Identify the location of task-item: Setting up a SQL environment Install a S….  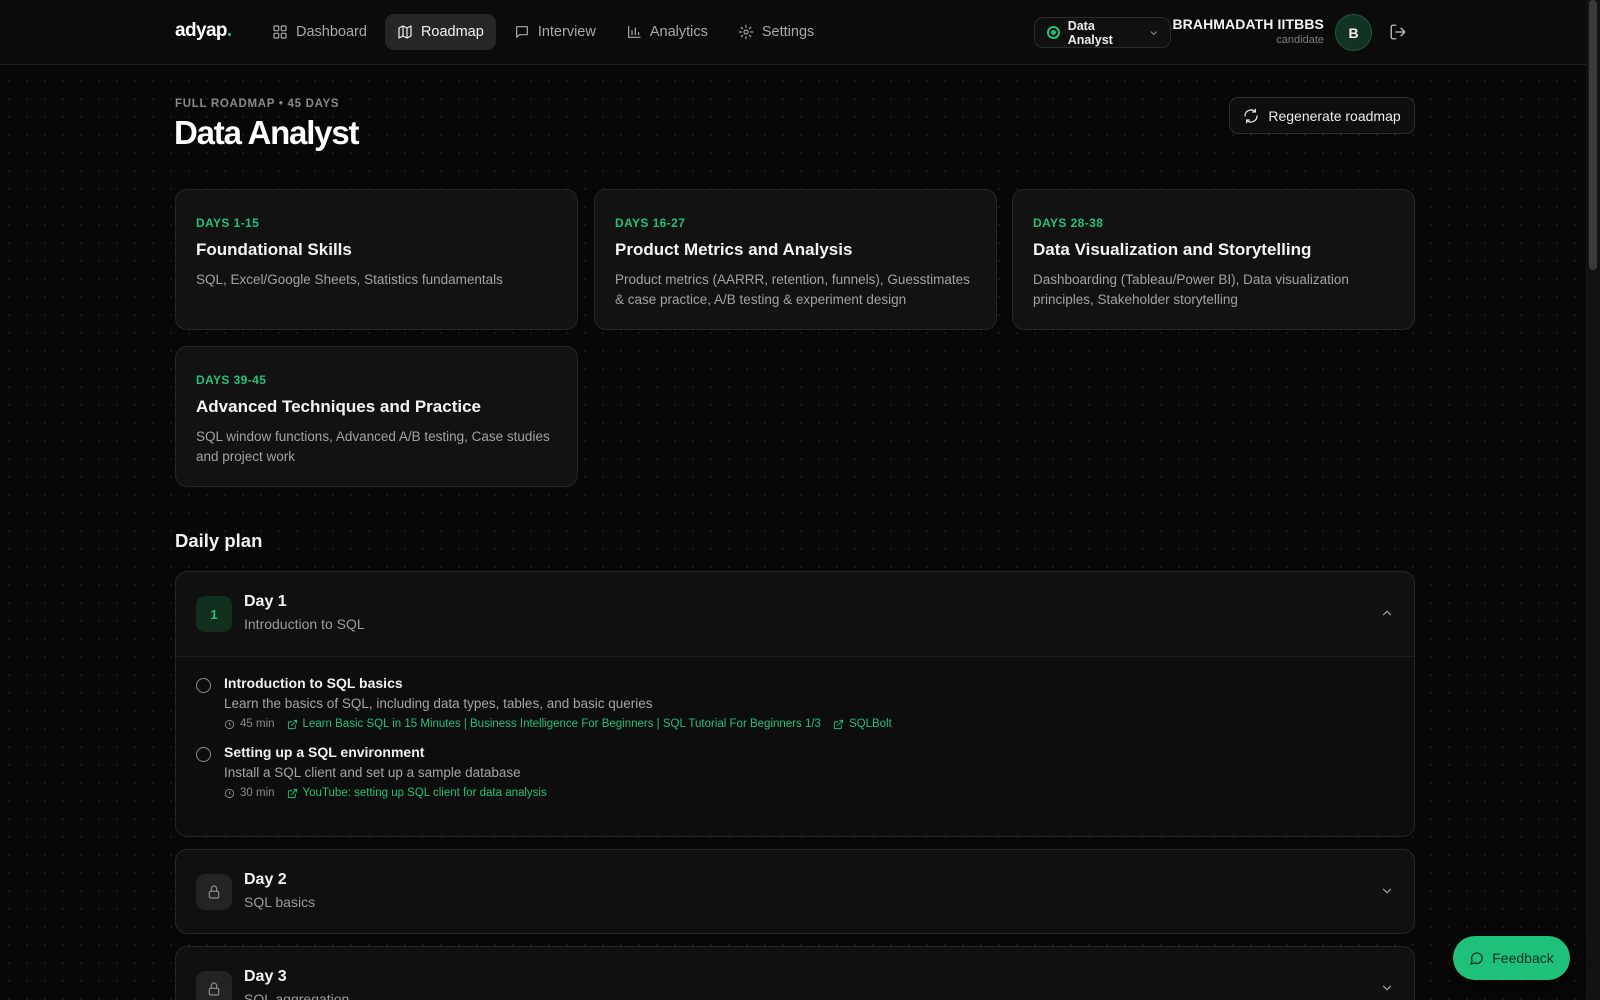
(795, 771).